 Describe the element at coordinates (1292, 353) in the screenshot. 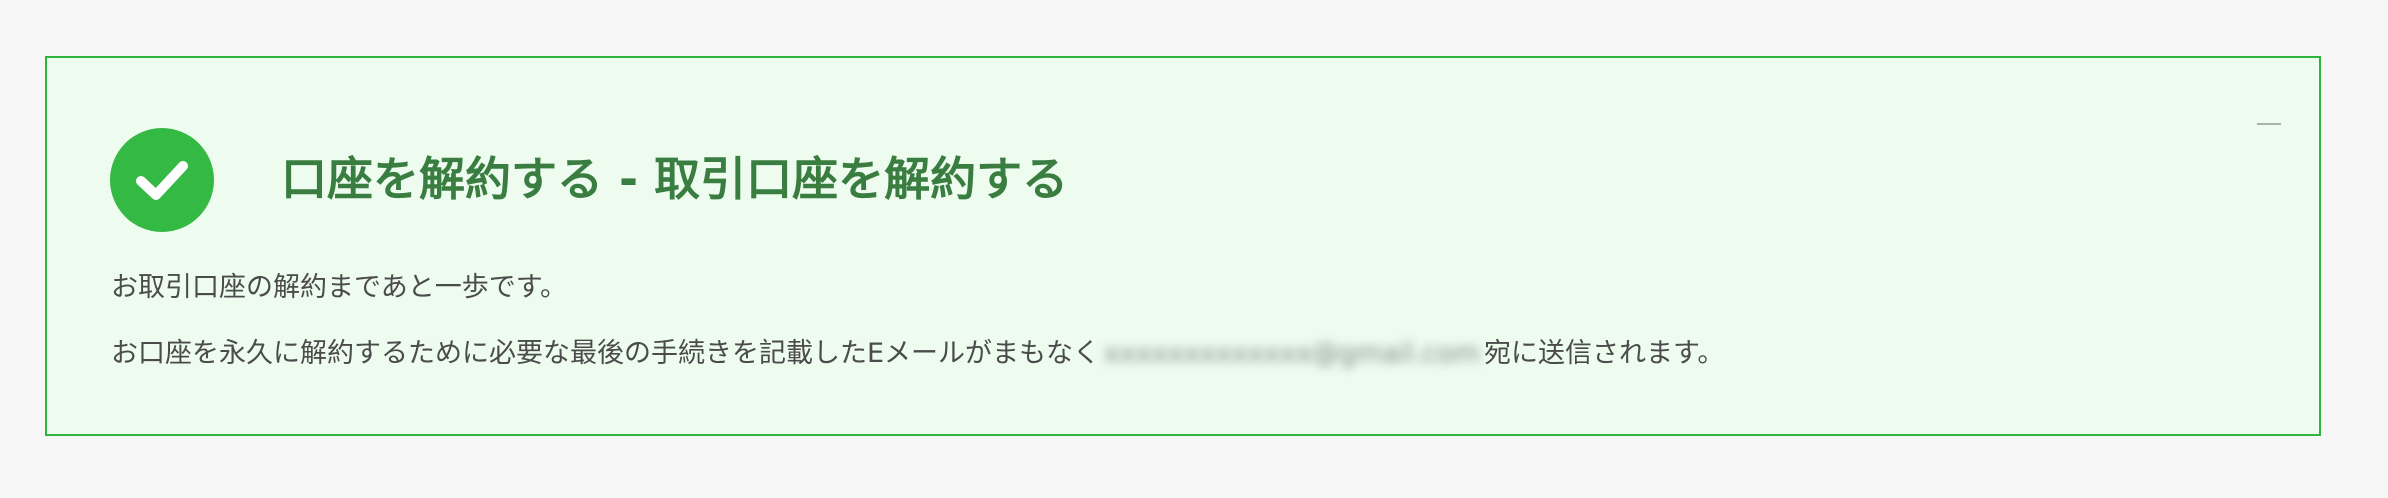

I see `redacted-email-address: xxxxxxxxxxxxx@gmail.com` at that location.